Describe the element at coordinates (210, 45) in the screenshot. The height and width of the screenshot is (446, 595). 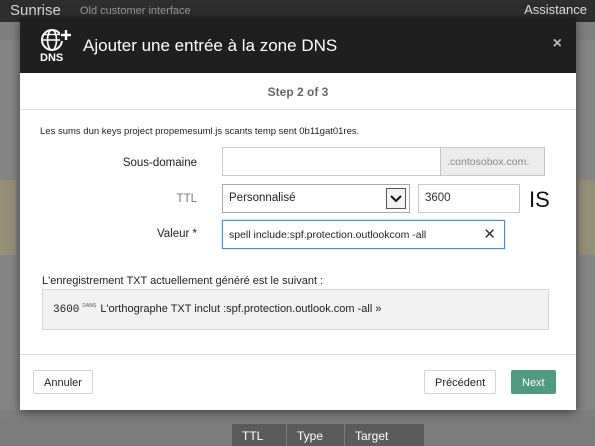
I see `dialog-title: Ajouter une entrée à la zone DNS` at that location.